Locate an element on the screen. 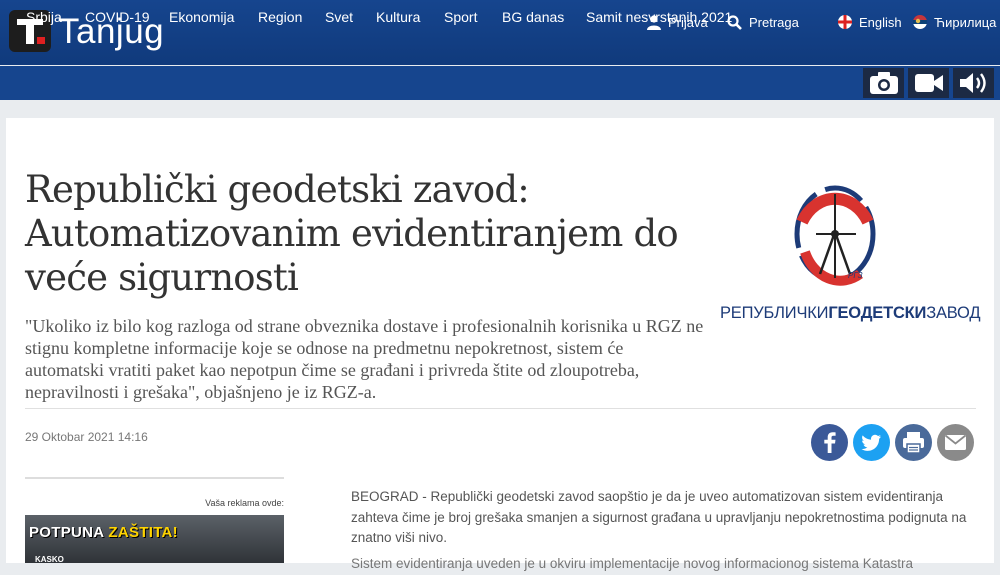  nav-item-srbija: Srbija is located at coordinates (44, 17).